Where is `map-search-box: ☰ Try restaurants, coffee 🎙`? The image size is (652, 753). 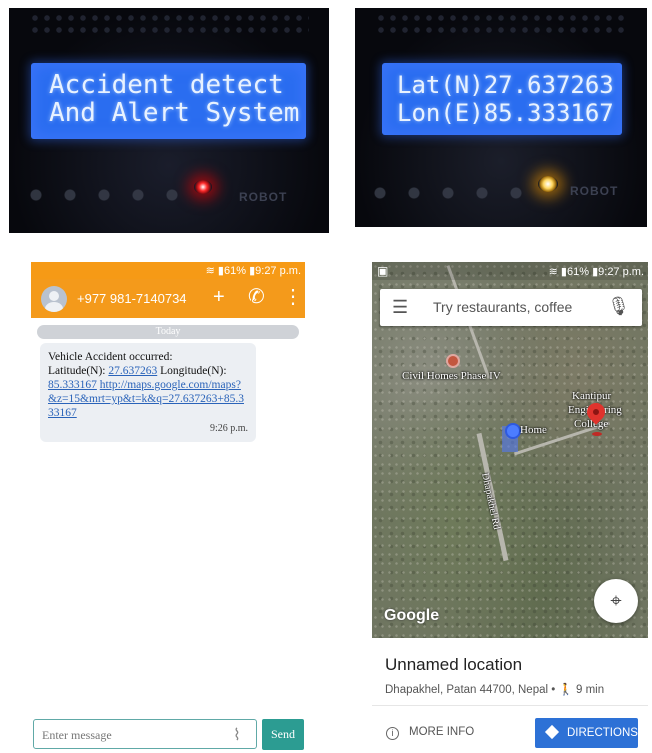
map-search-box: ☰ Try restaurants, coffee 🎙 is located at coordinates (511, 307).